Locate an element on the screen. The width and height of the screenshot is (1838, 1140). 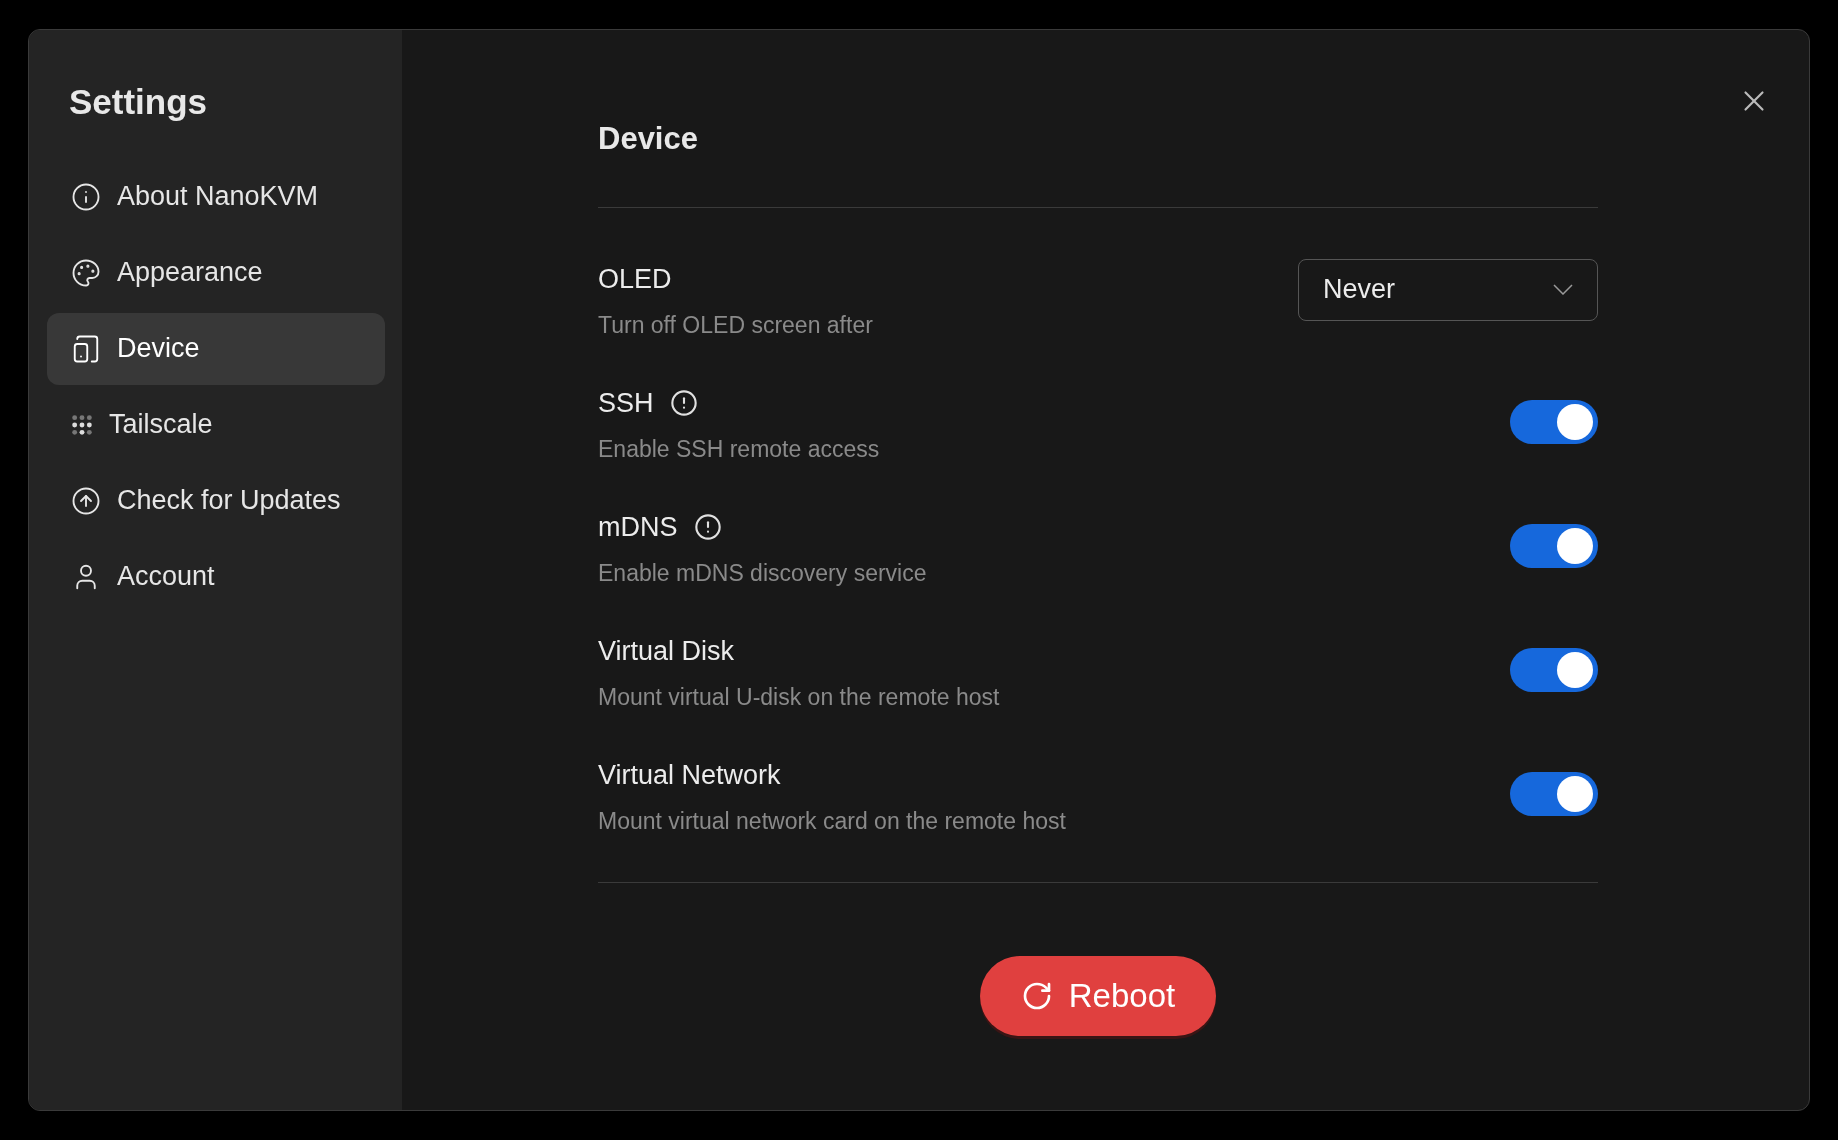
sidebar-item: Device is located at coordinates (216, 348).